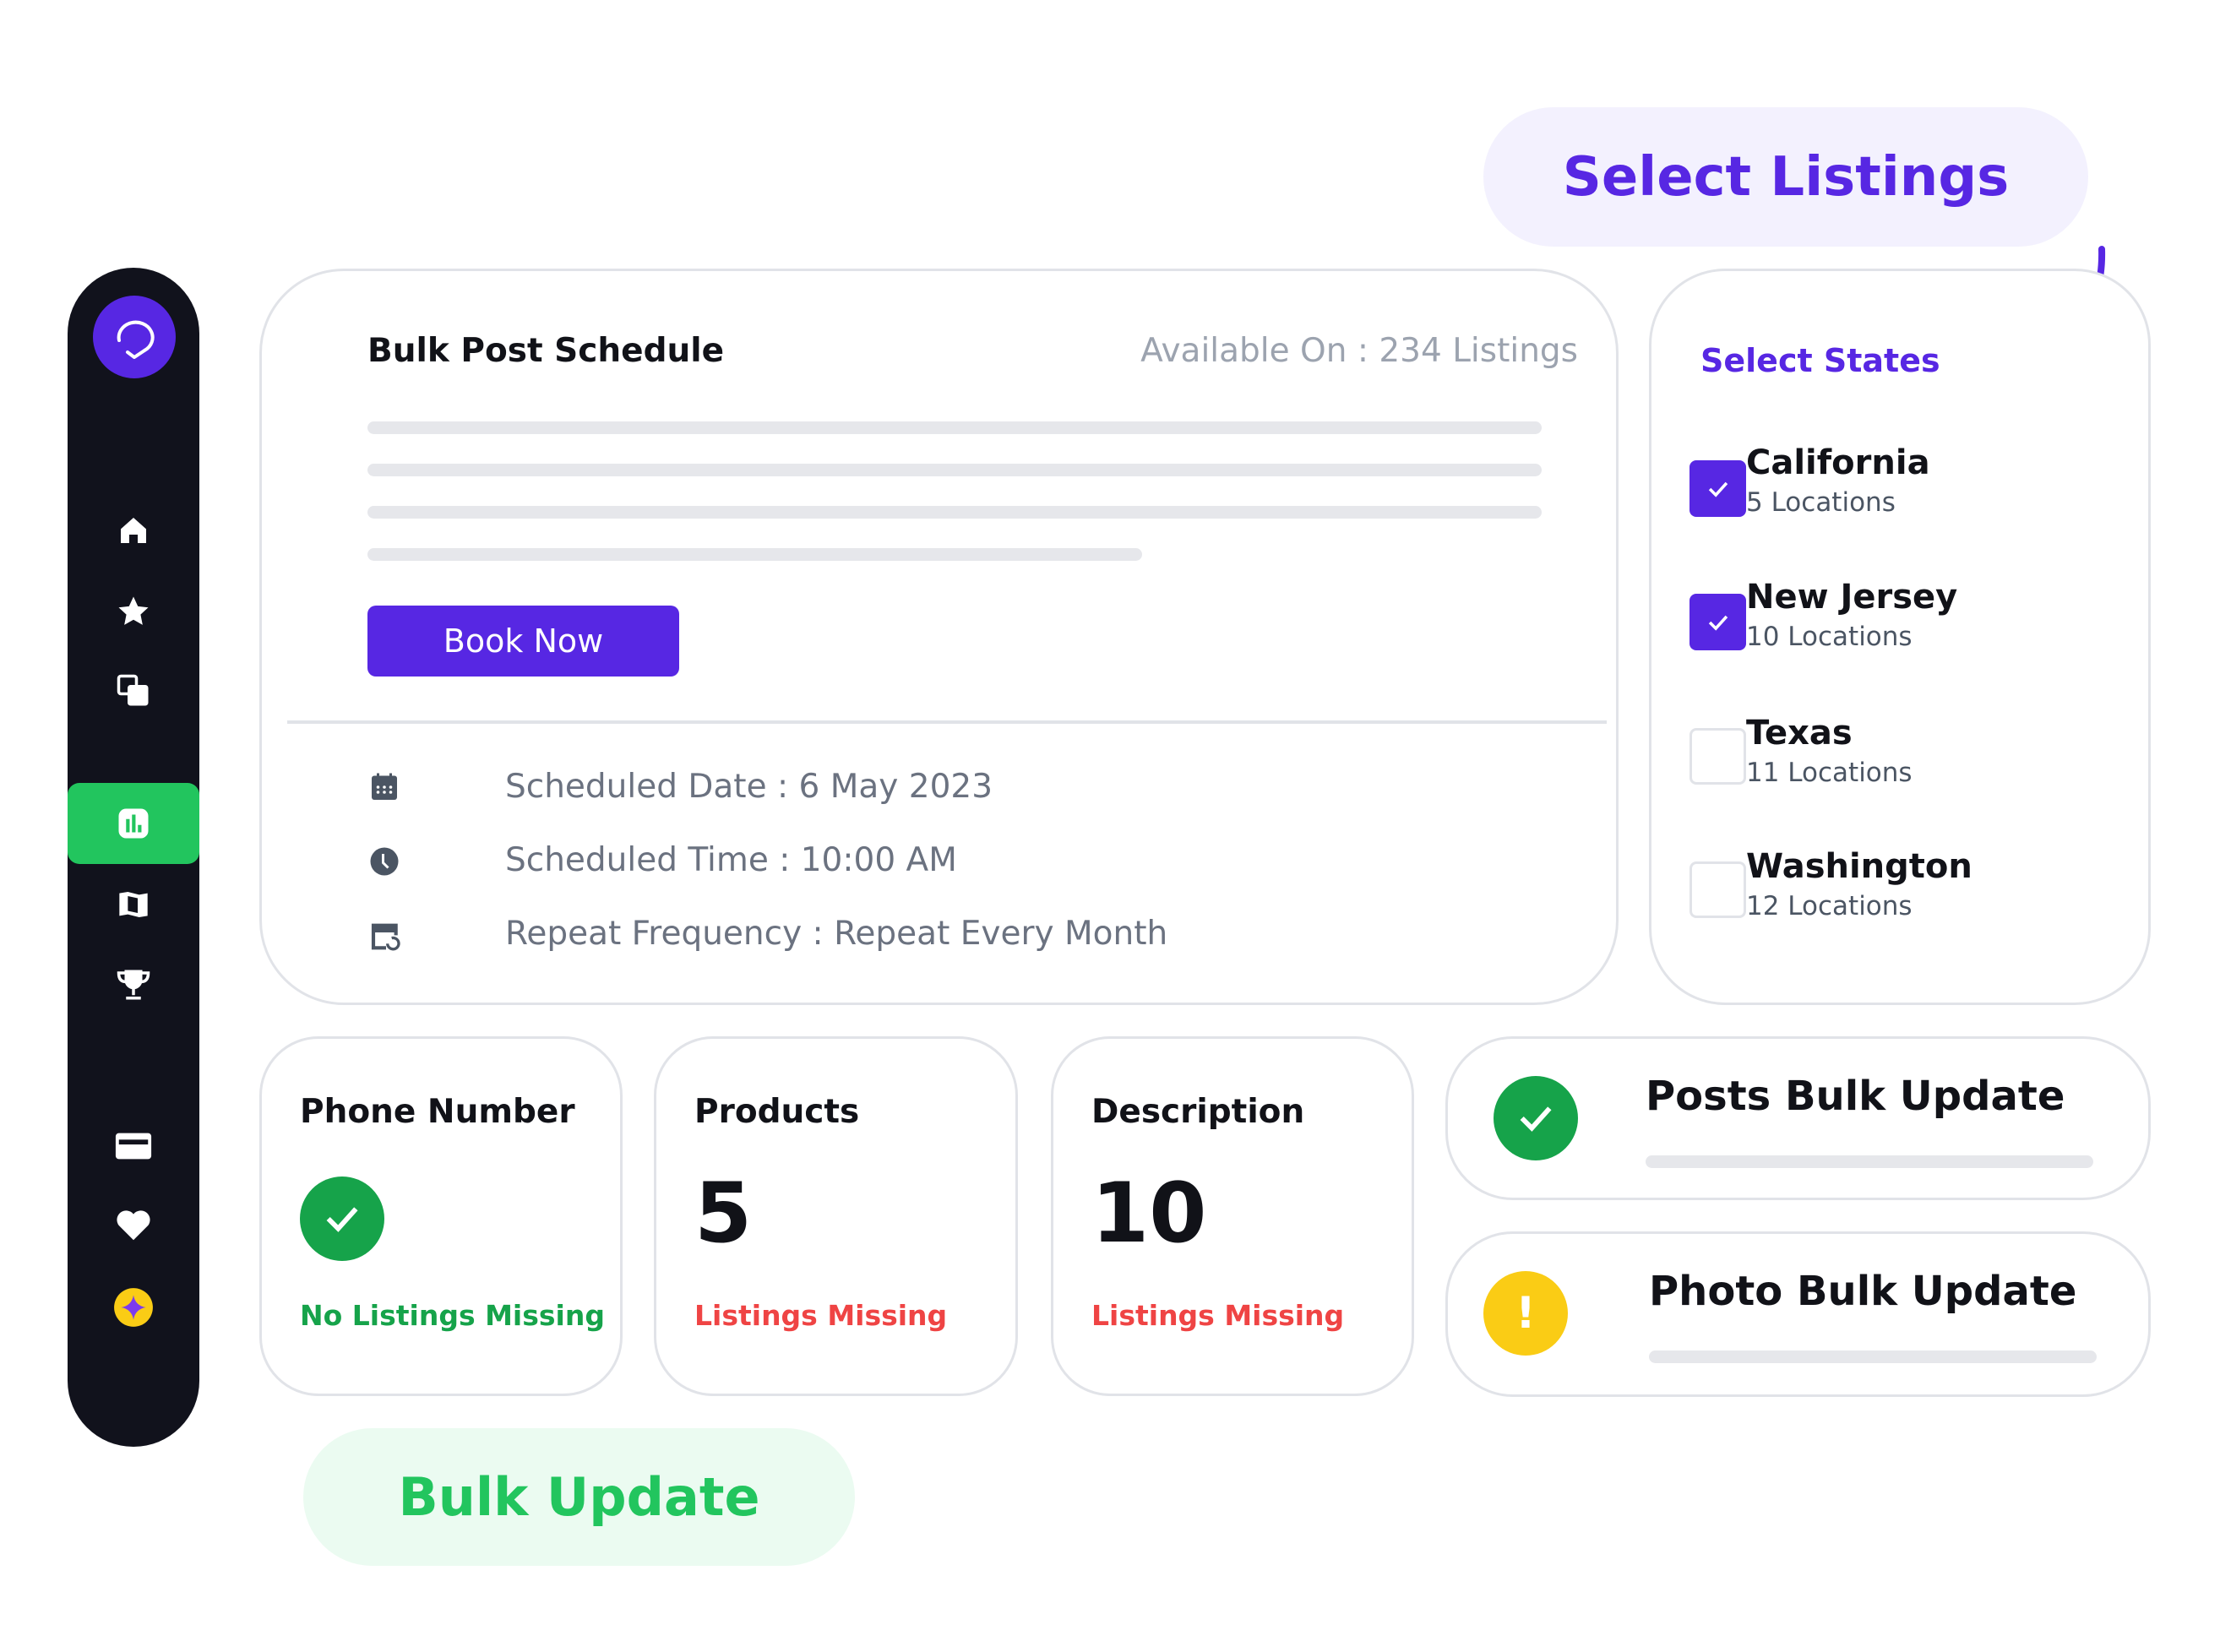  I want to click on trophy-icon, so click(133, 985).